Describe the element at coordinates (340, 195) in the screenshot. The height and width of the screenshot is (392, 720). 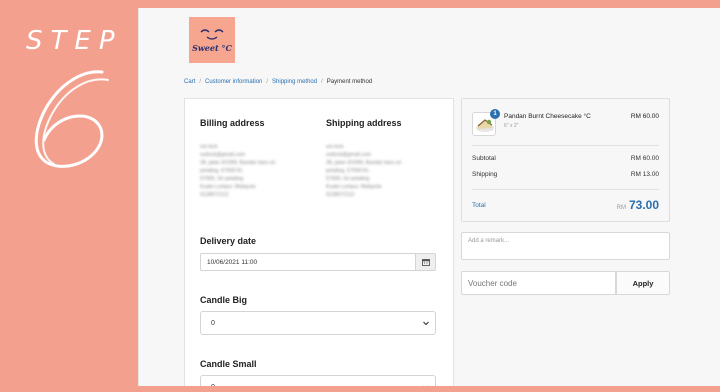
I see `shipping-line: 0128072112` at that location.